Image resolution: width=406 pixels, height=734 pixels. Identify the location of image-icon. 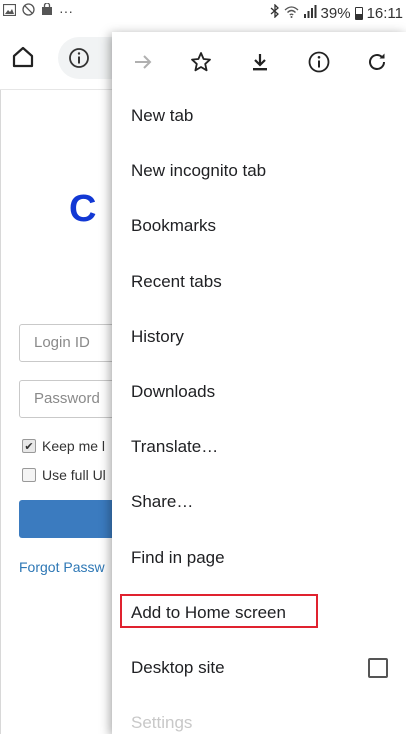
(9, 11).